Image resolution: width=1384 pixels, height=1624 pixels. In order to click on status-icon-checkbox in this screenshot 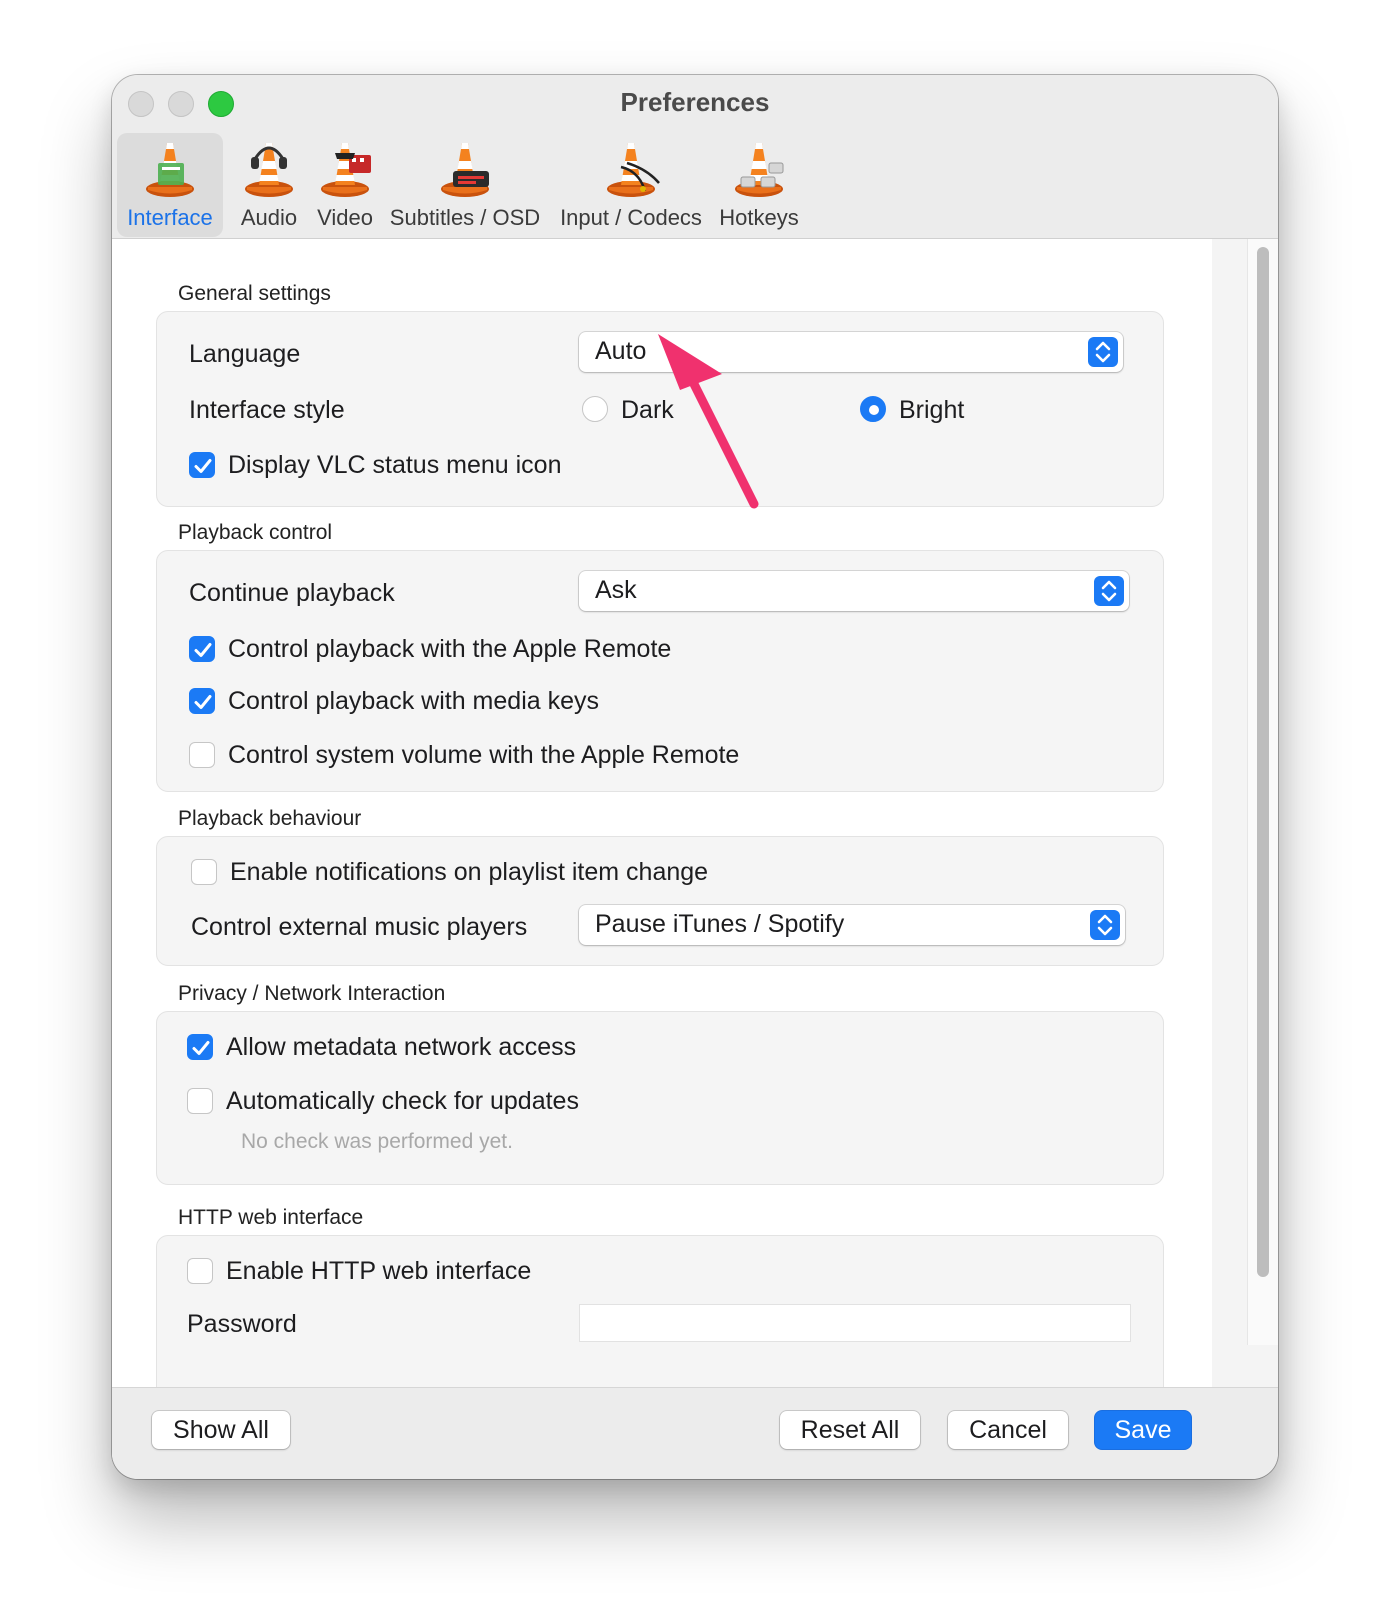, I will do `click(202, 465)`.